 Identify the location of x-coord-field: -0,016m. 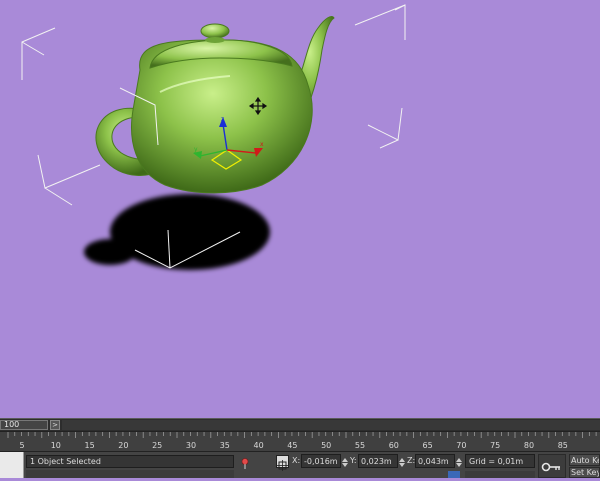
(321, 461).